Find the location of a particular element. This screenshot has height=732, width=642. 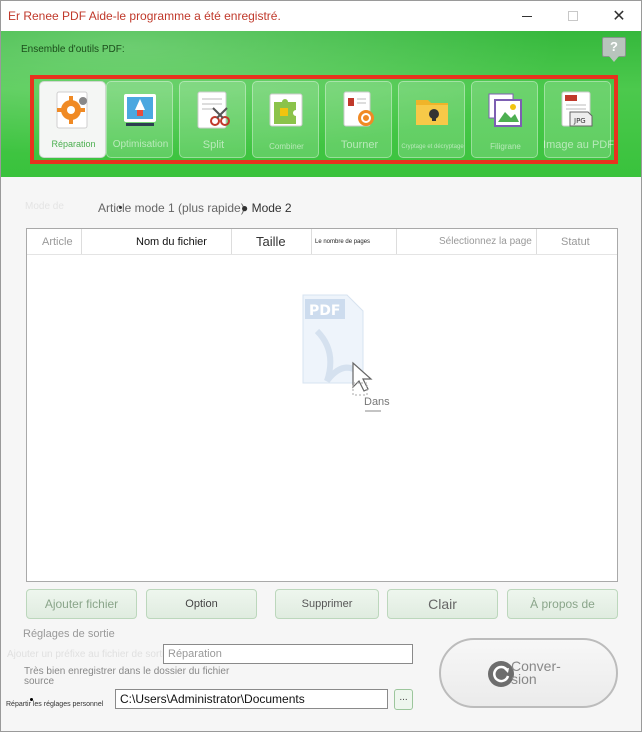

tool-image-to-pdf-label: Image au PDF is located at coordinates (578, 145).